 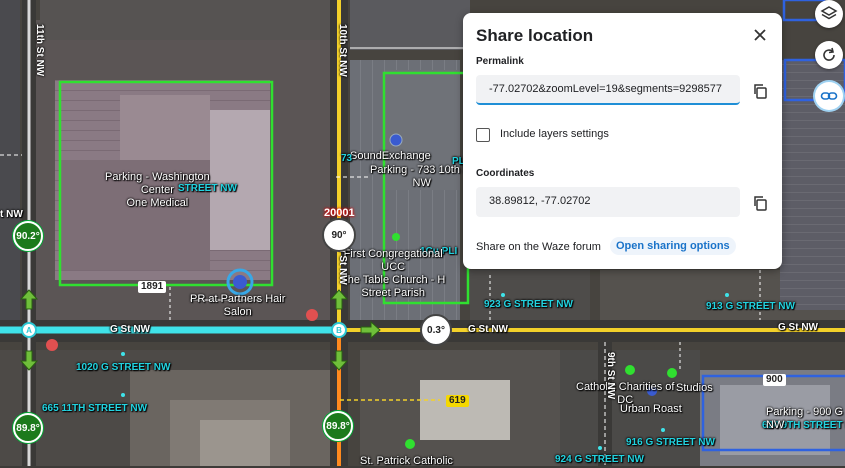 What do you see at coordinates (95, 408) in the screenshot?
I see `address-label: 665 11TH STREET NW` at bounding box center [95, 408].